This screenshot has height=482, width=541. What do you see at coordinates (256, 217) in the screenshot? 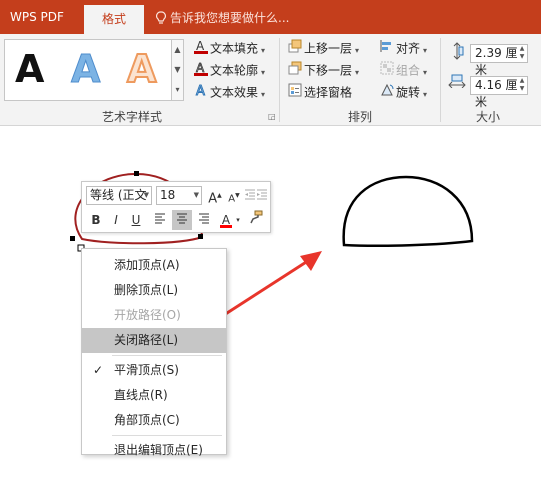
I see `format-painter-icon` at bounding box center [256, 217].